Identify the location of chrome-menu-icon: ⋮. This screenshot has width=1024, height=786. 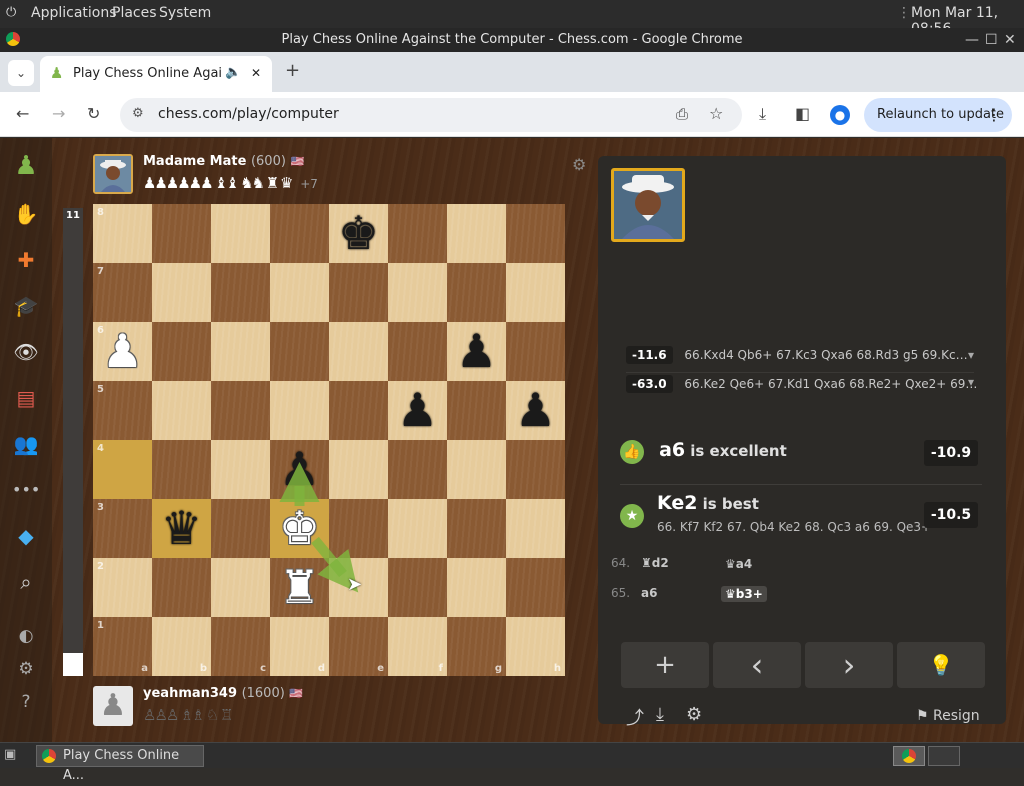
(994, 115).